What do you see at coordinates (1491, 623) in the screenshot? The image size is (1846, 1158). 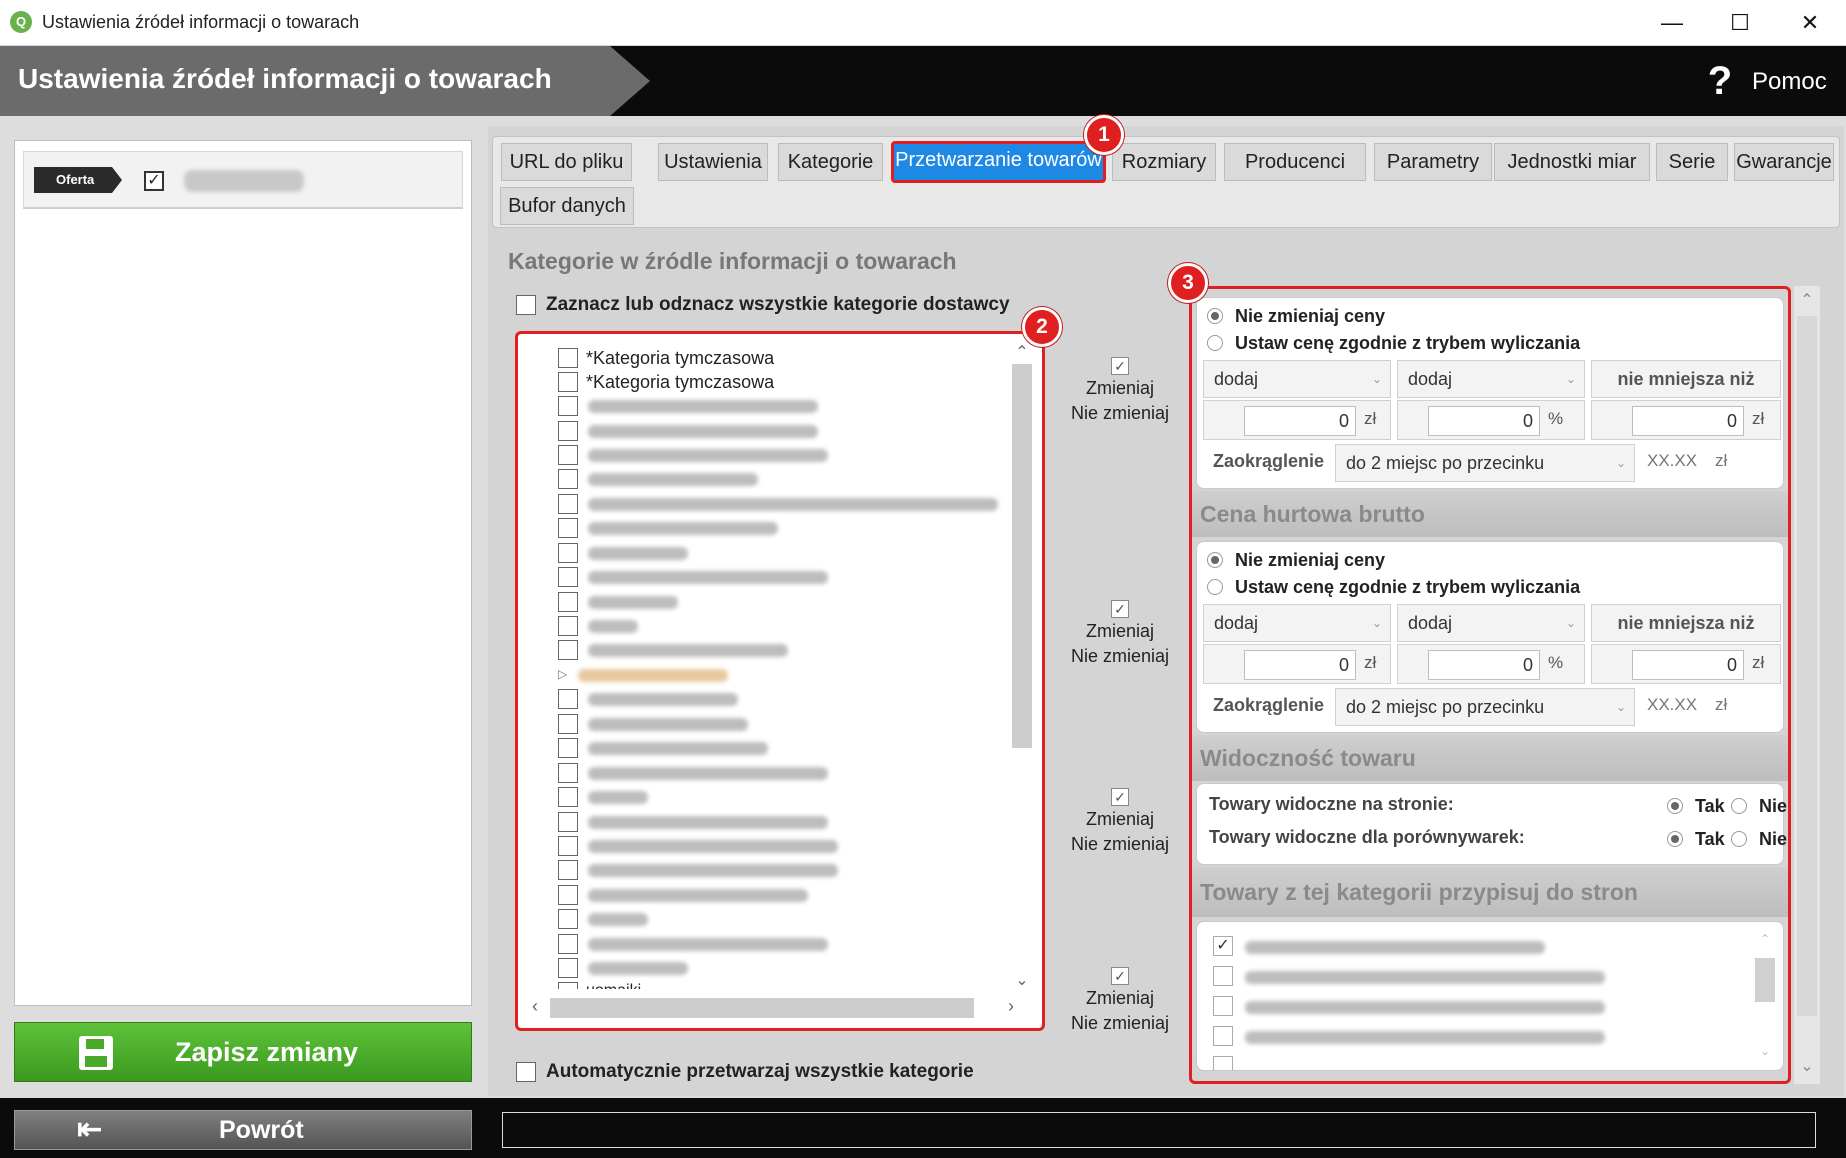 I see `operation-dropdown-2: dodaj ⌄` at bounding box center [1491, 623].